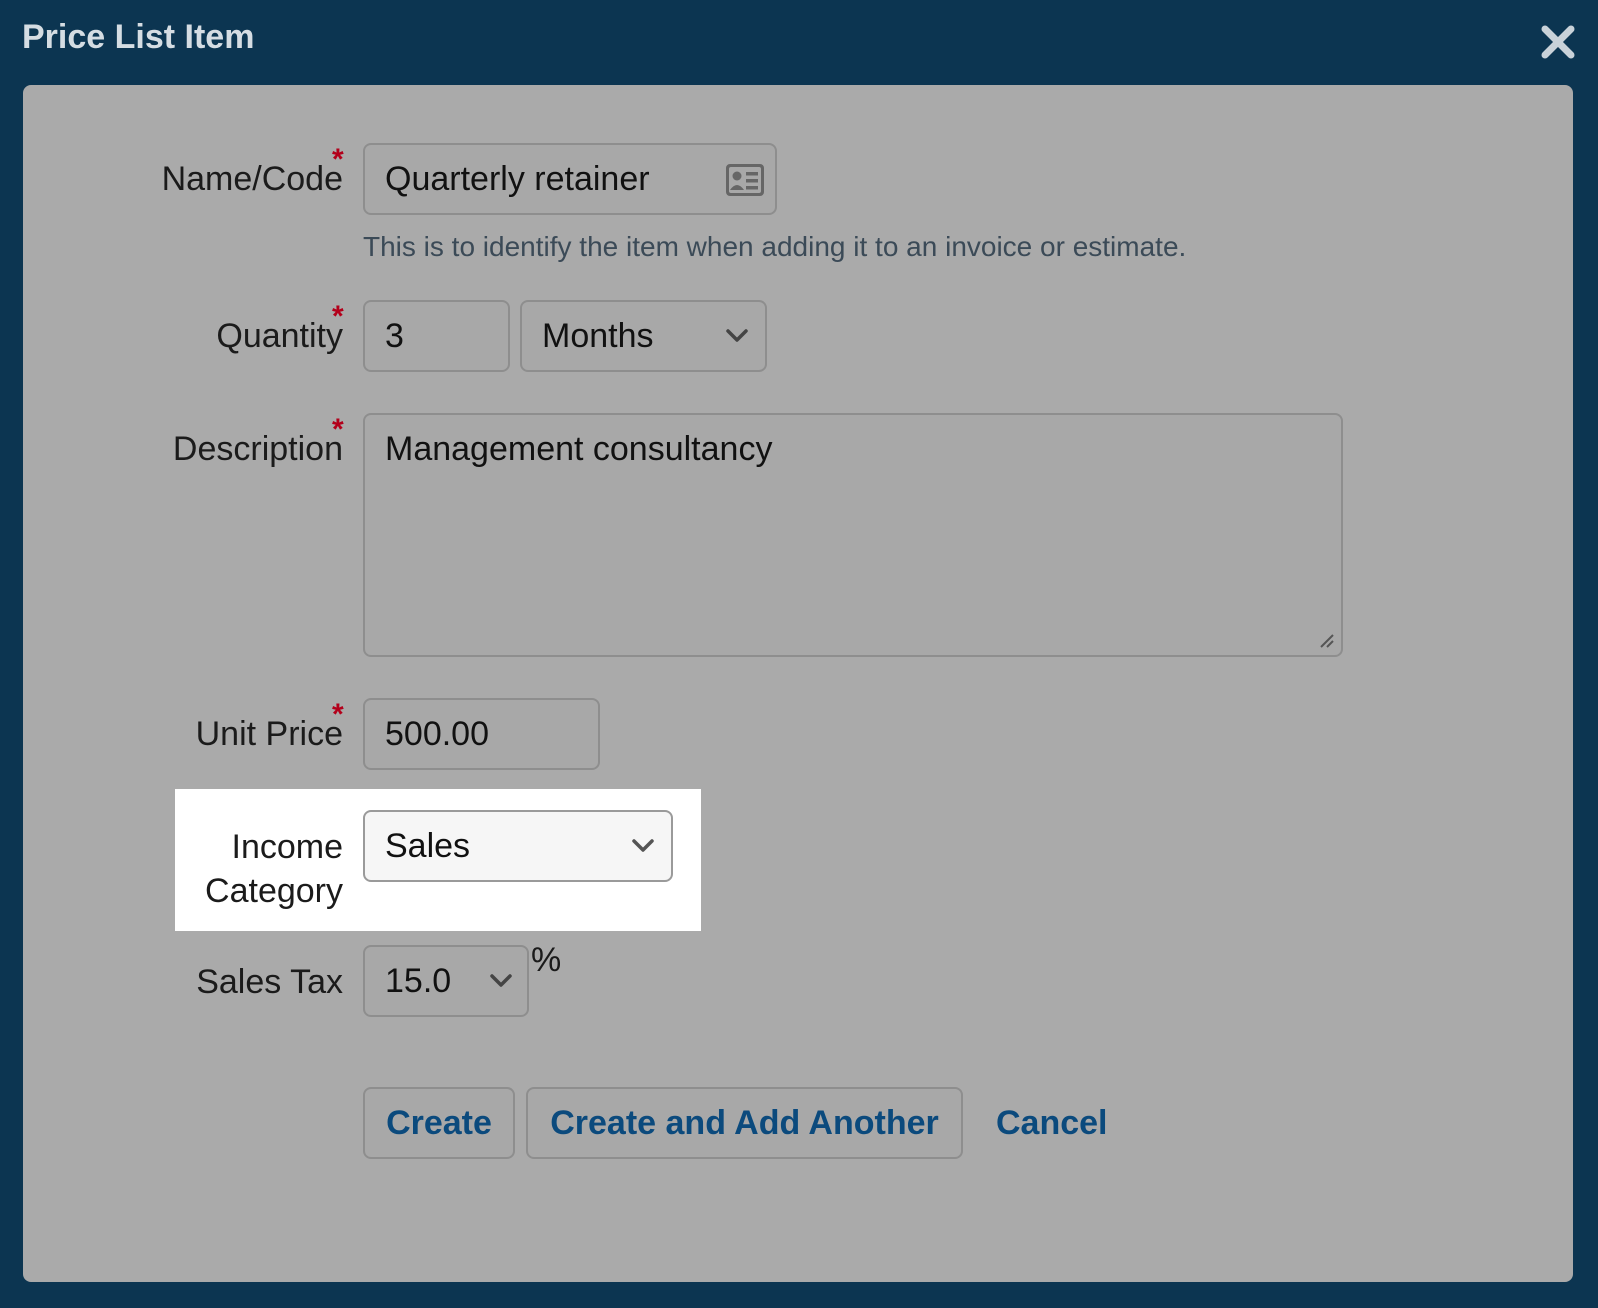 The image size is (1598, 1308). Describe the element at coordinates (745, 180) in the screenshot. I see `contact-card-icon` at that location.